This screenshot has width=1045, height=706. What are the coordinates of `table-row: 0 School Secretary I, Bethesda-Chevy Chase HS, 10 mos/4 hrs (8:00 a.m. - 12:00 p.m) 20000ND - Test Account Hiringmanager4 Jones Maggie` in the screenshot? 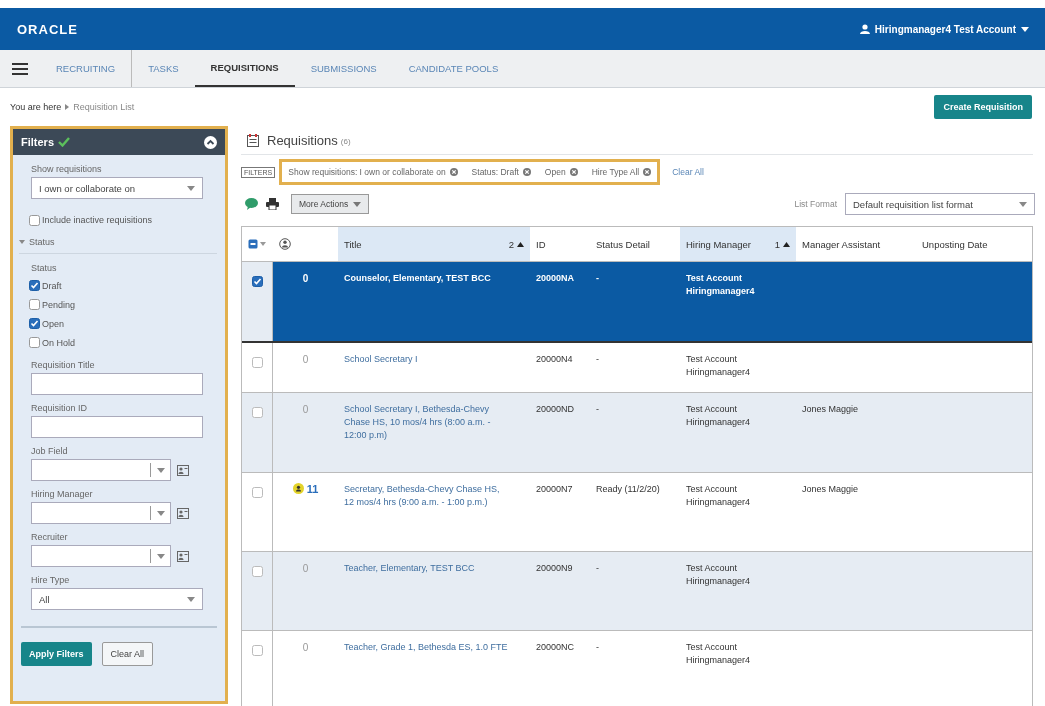 It's located at (637, 433).